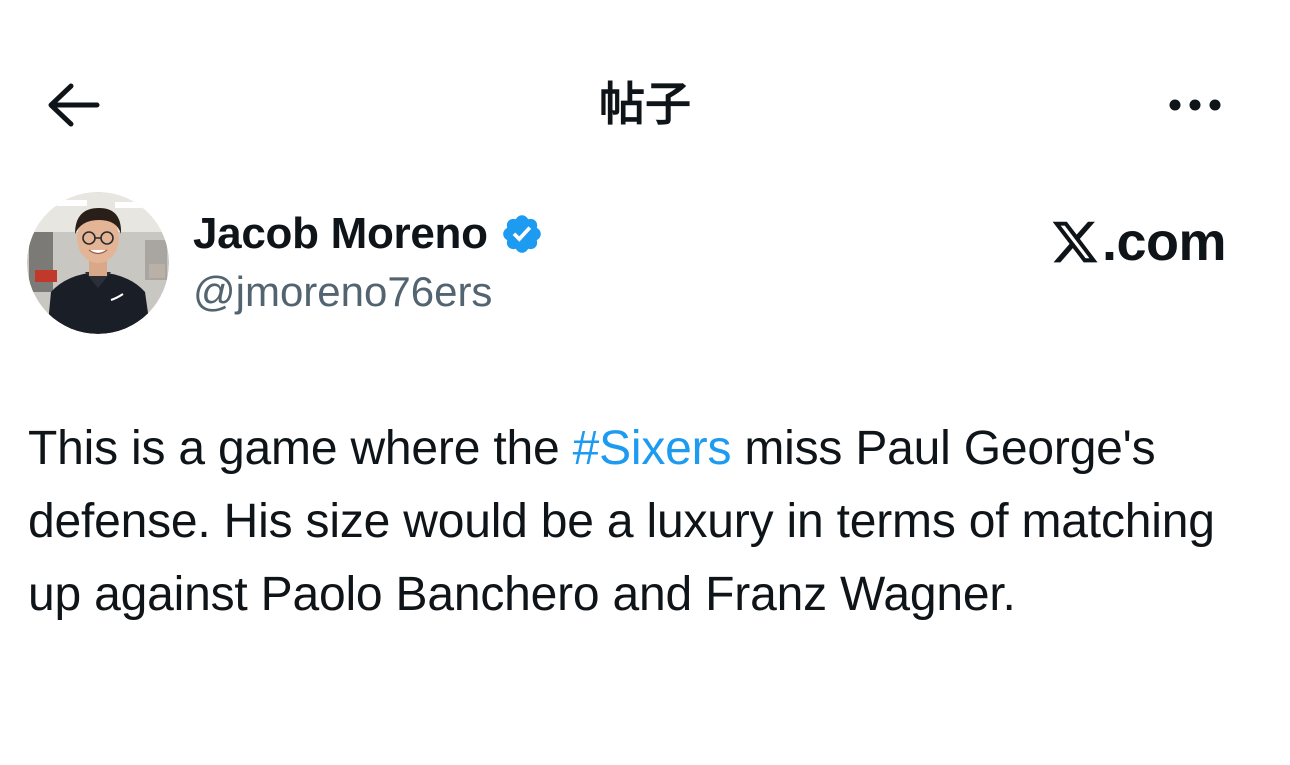 The image size is (1290, 765). What do you see at coordinates (1164, 242) in the screenshot?
I see `watermark-text: .com` at bounding box center [1164, 242].